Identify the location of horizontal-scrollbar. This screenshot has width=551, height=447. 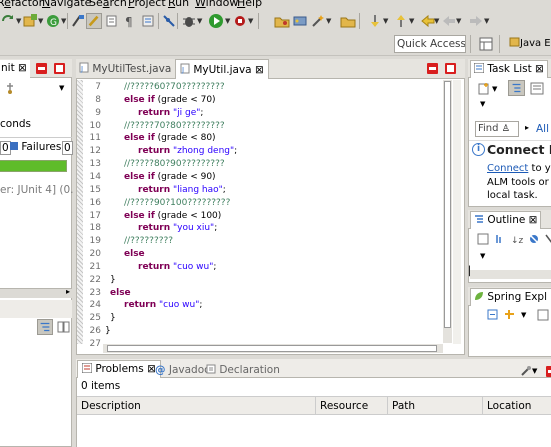
(273, 348).